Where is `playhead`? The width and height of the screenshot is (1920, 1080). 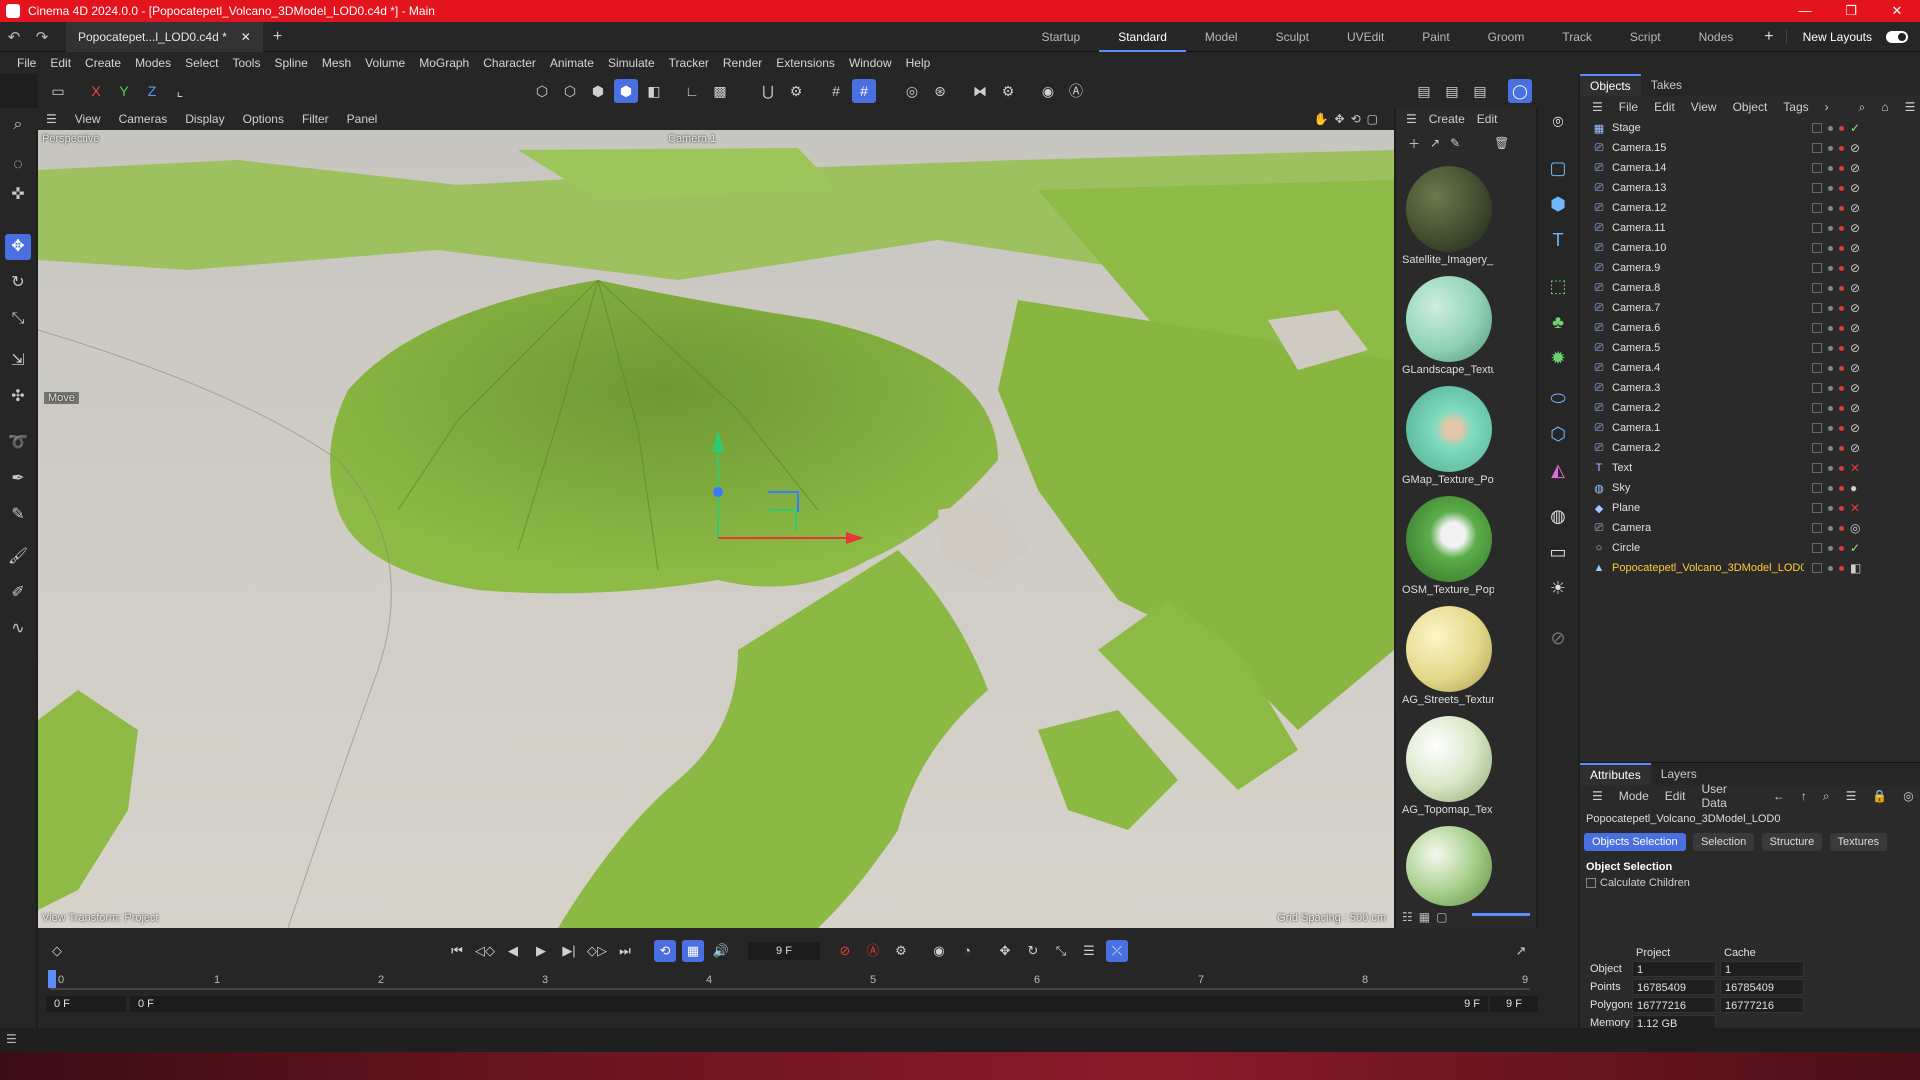 playhead is located at coordinates (52, 979).